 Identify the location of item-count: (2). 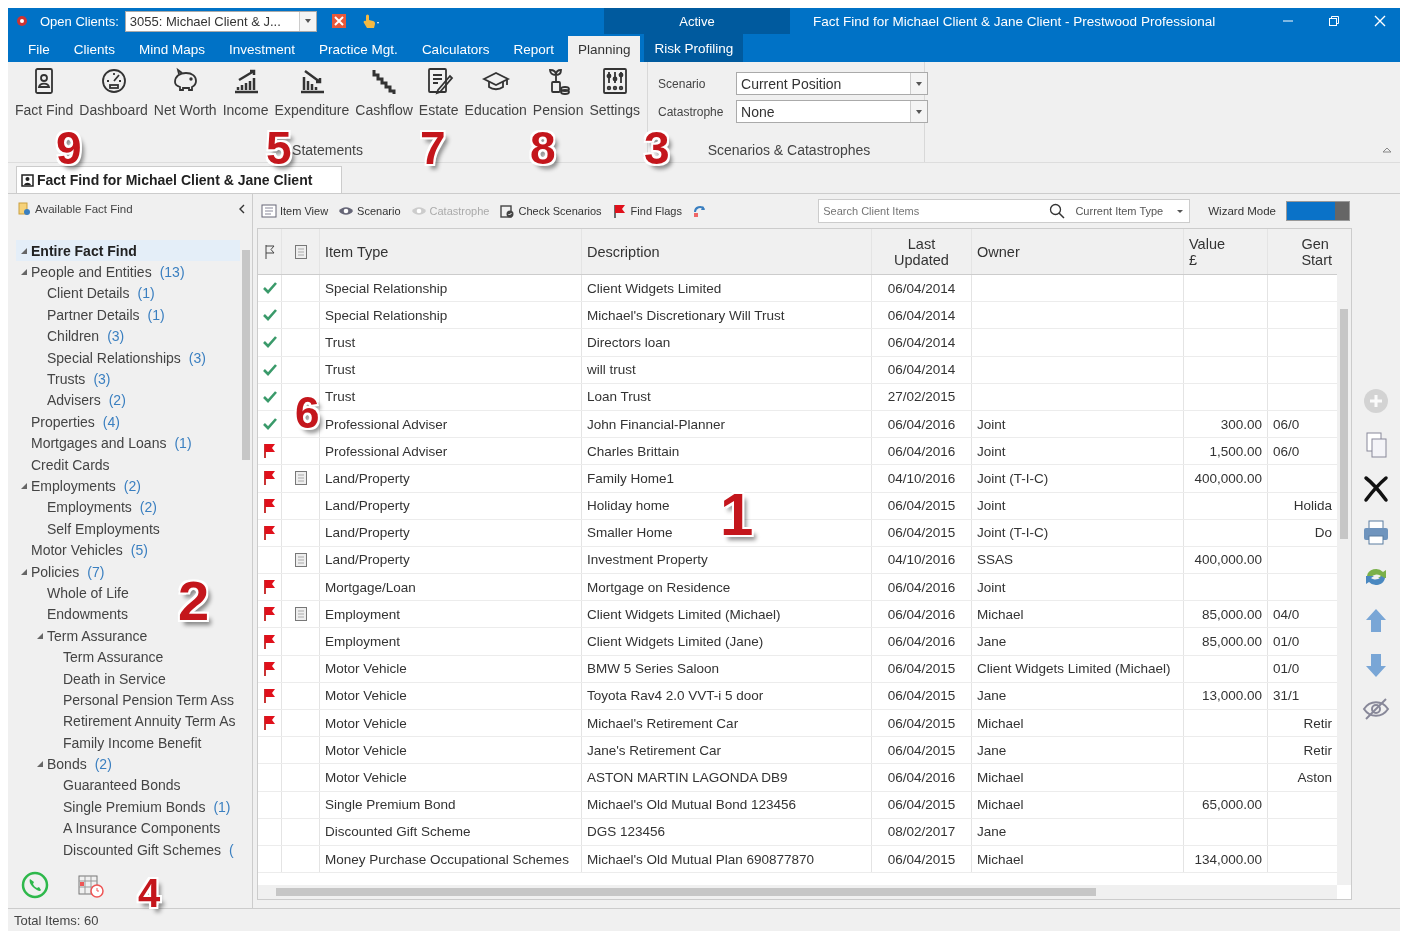
(117, 400).